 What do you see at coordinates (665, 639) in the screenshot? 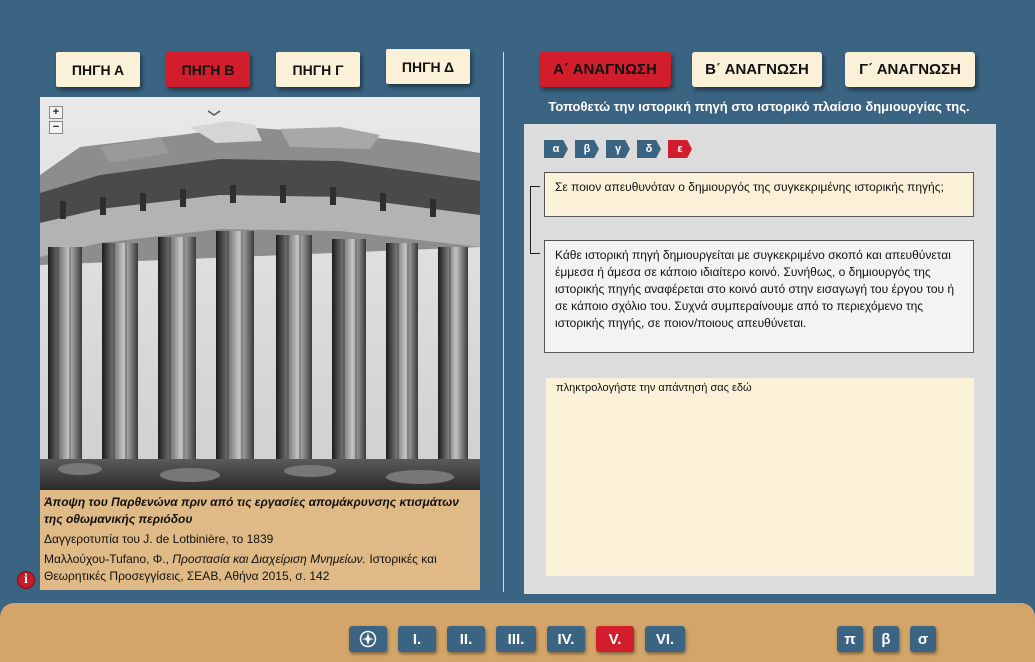
I see `nav-section-6: VI.` at bounding box center [665, 639].